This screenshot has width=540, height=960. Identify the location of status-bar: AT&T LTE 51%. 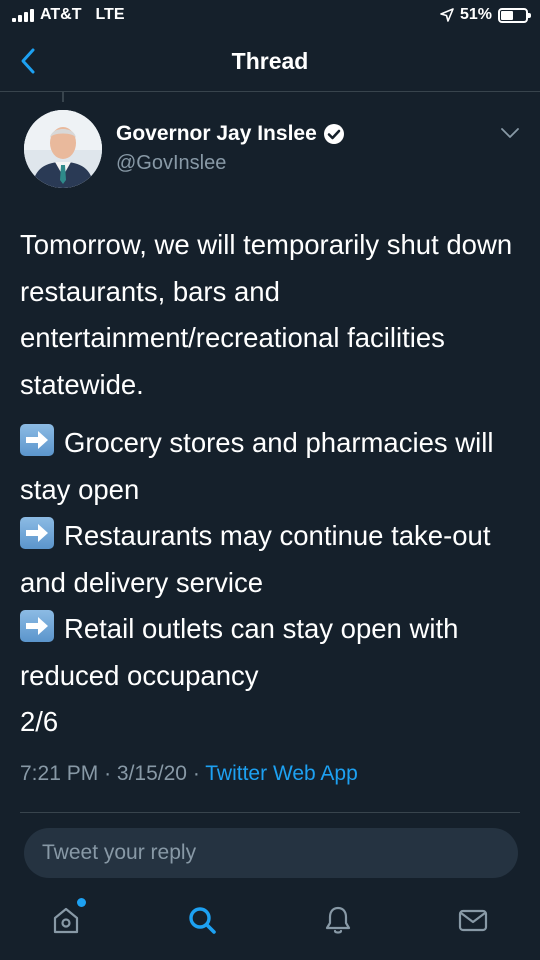
(270, 17).